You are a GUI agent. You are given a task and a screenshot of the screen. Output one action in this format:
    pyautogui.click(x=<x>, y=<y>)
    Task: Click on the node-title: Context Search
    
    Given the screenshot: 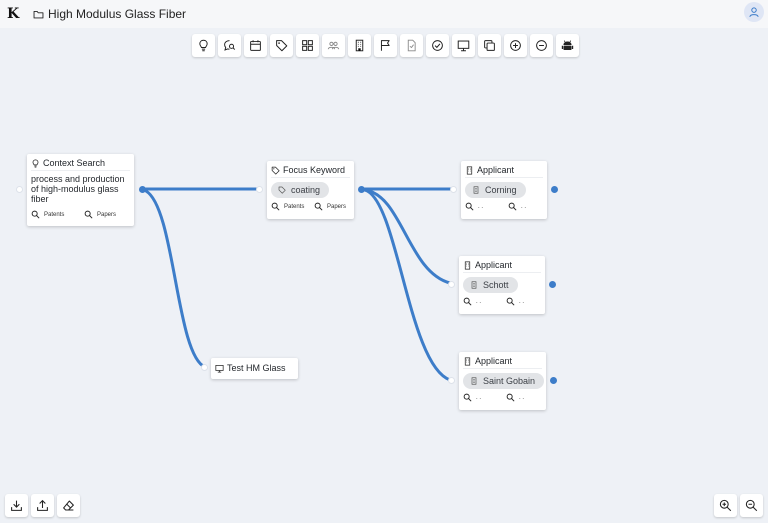 What is the action you would take?
    pyautogui.click(x=74, y=163)
    